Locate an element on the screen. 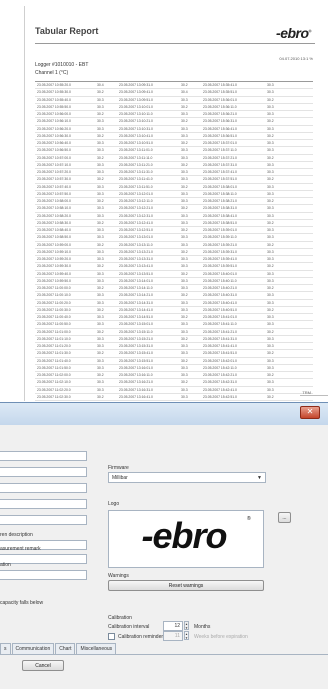 The height and width of the screenshot is (689, 328). tab-settings-partial: s is located at coordinates (5, 648).